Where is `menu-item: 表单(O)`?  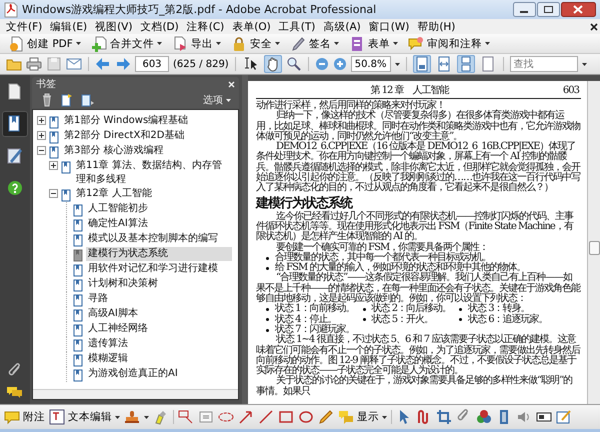 menu-item: 表单(O) is located at coordinates (251, 27).